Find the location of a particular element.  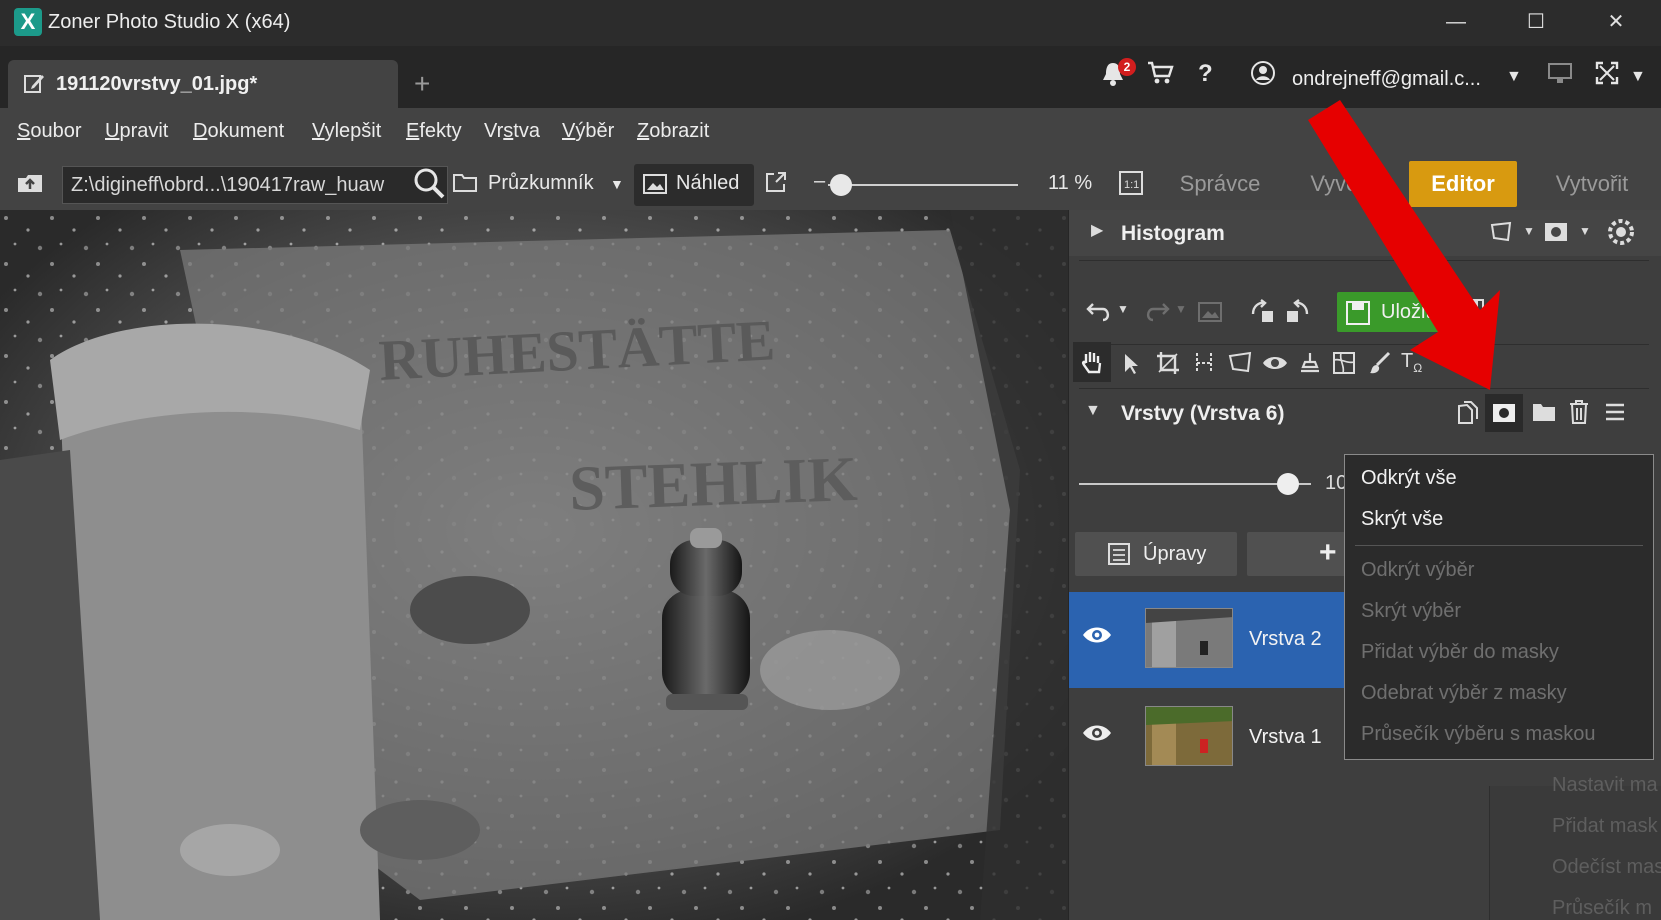

menu-vylepsit: Vylepšit is located at coordinates (346, 131).